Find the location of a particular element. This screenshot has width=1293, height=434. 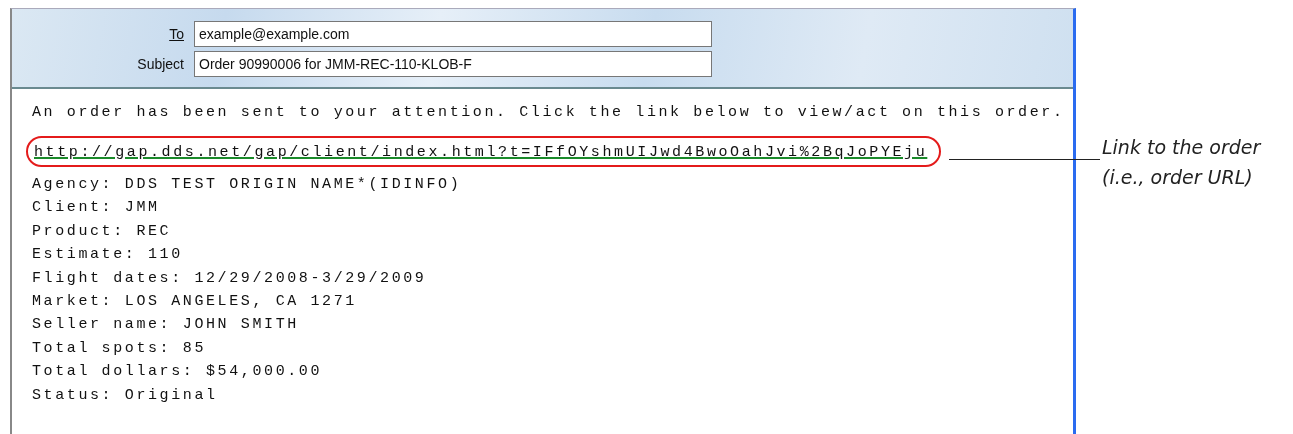

to-label: To is located at coordinates (98, 34).